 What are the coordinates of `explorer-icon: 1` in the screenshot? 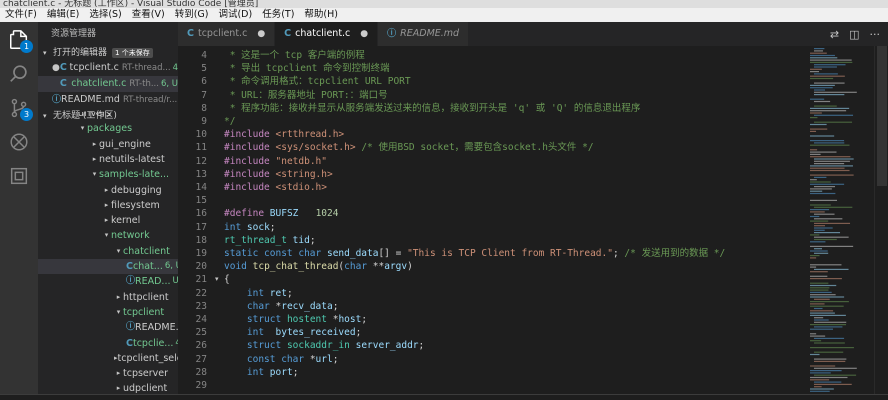 It's located at (20, 40).